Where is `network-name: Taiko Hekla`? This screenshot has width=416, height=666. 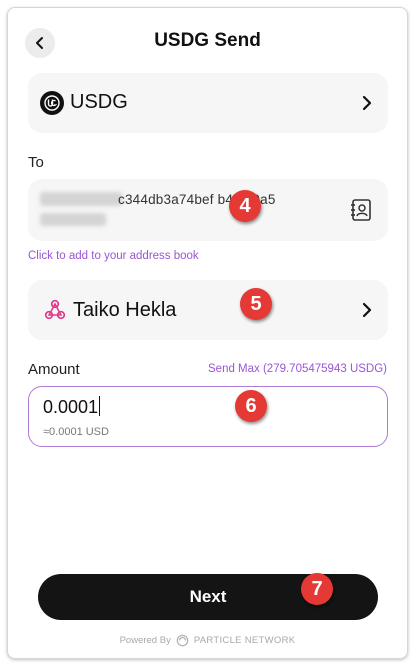
network-name: Taiko Hekla is located at coordinates (125, 310).